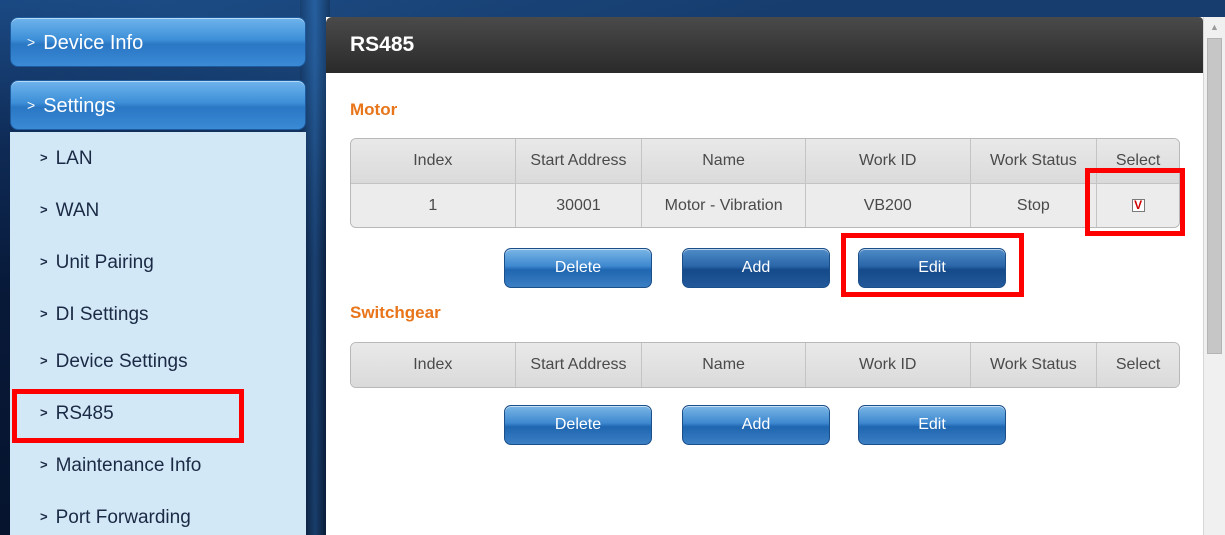  I want to click on page-title: RS485, so click(764, 45).